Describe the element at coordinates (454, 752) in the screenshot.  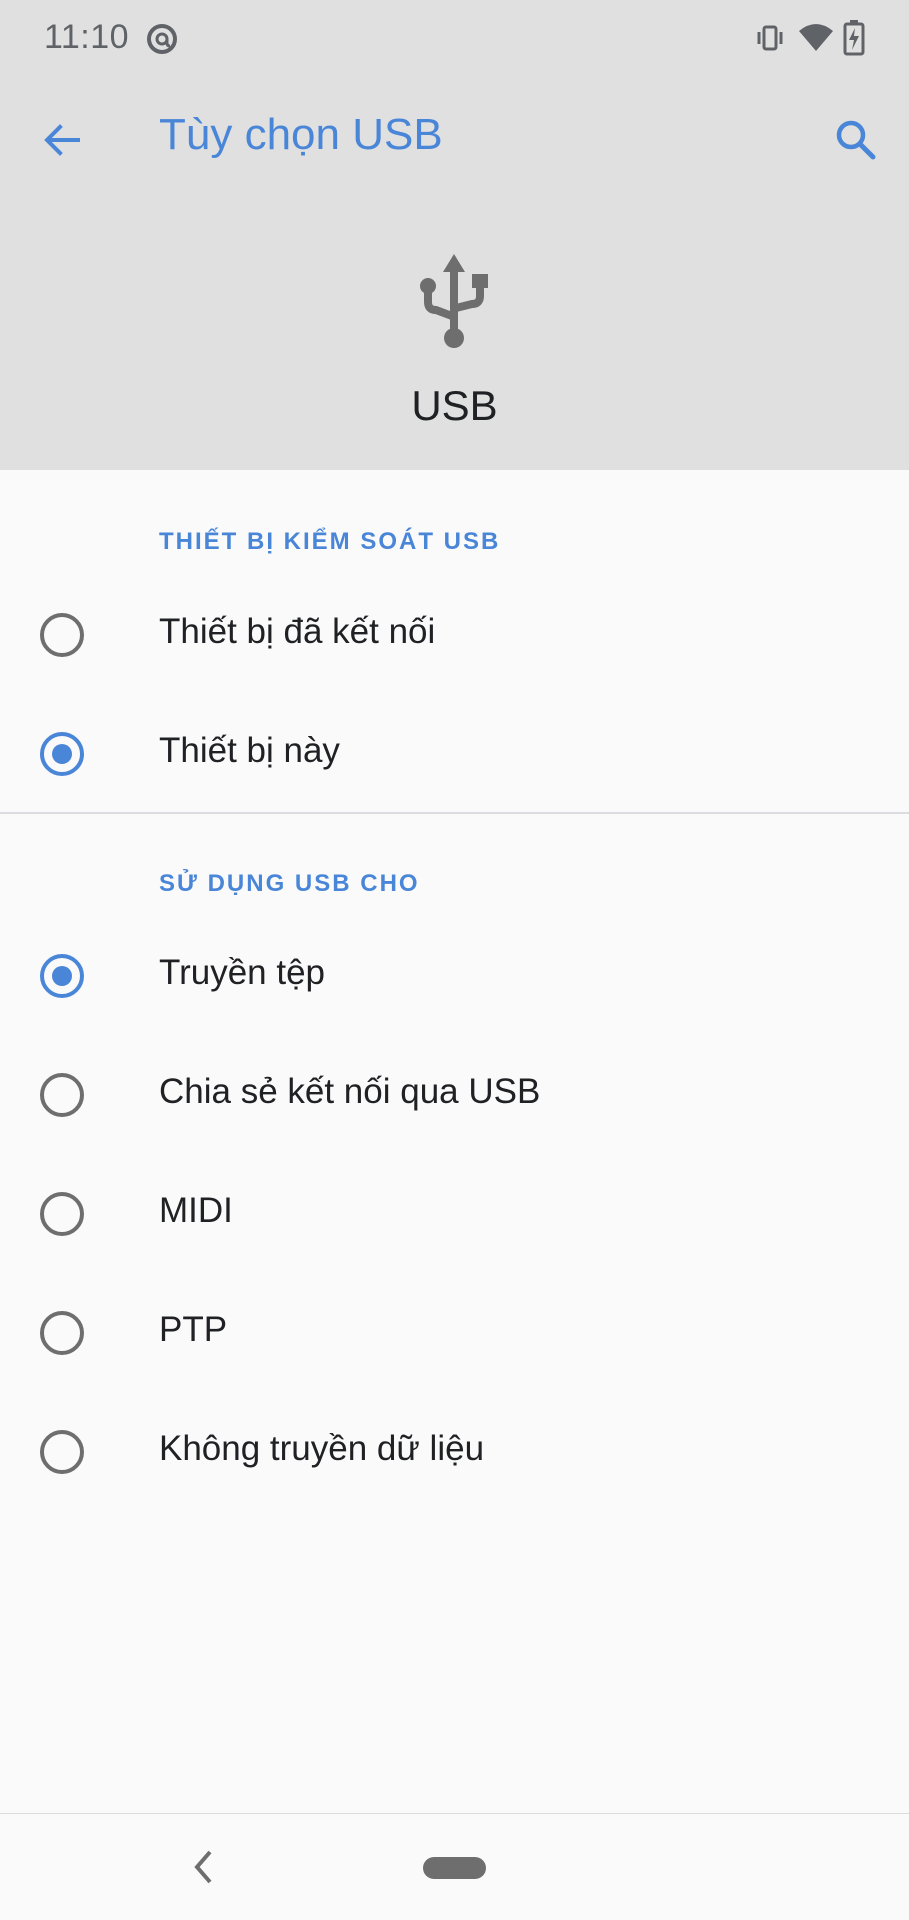
I see `option-this-device: Thiết bị này` at that location.